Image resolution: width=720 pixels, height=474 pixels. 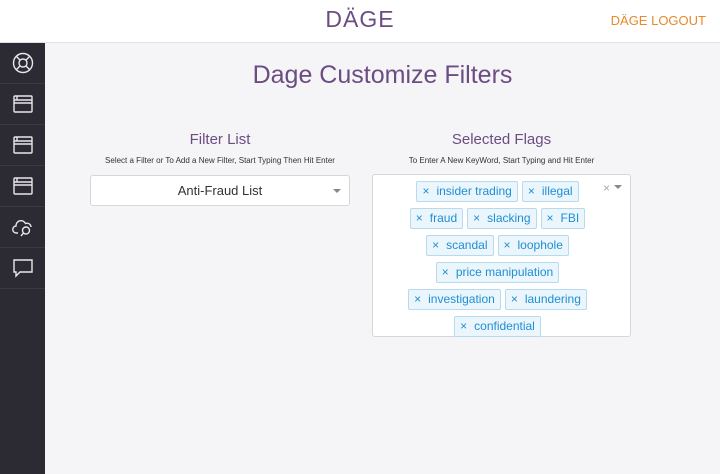 What do you see at coordinates (540, 245) in the screenshot?
I see `tag-label: loophole` at bounding box center [540, 245].